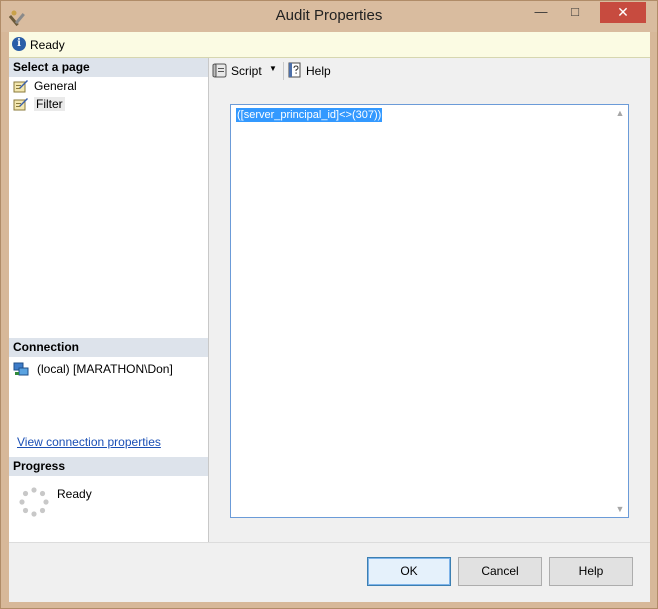  What do you see at coordinates (283, 71) in the screenshot?
I see `toolbar-separator` at bounding box center [283, 71].